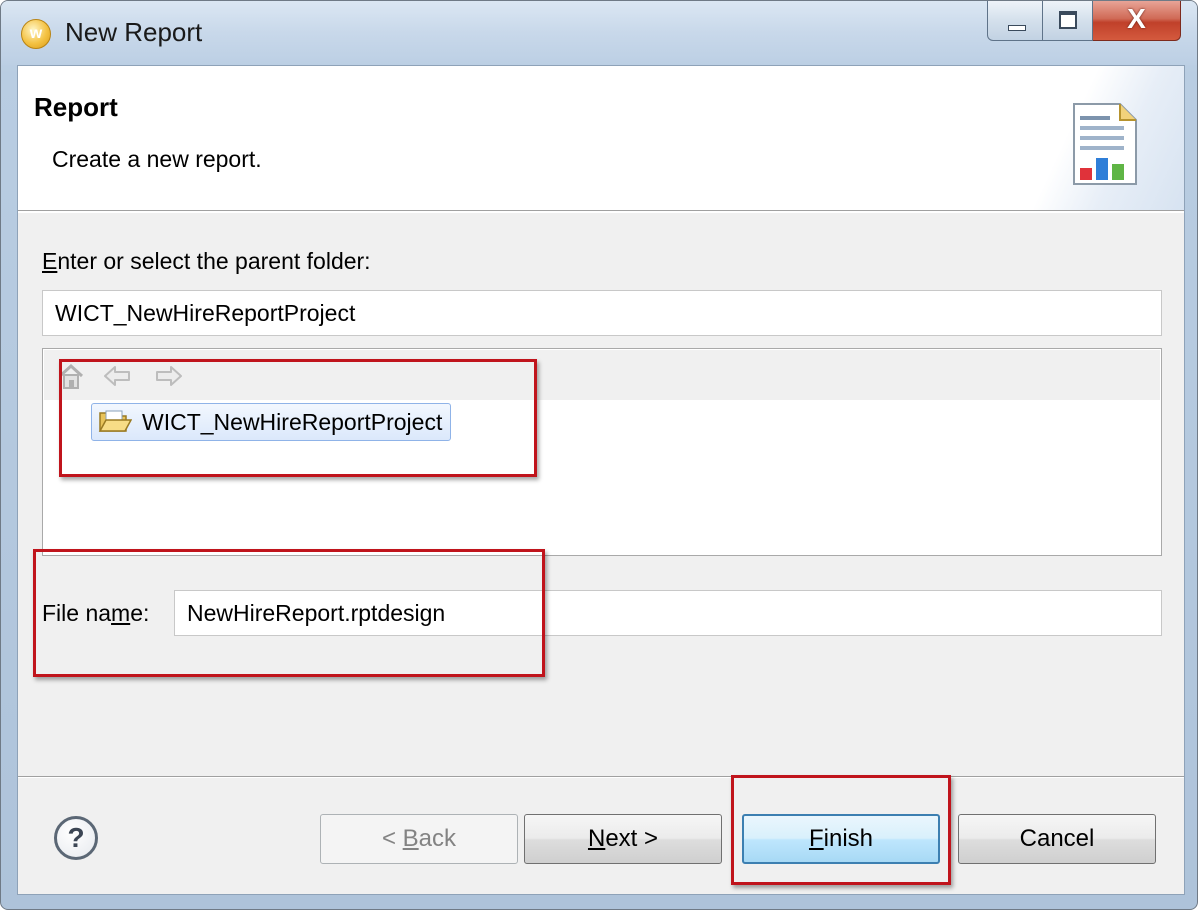 This screenshot has width=1200, height=912. What do you see at coordinates (419, 839) in the screenshot?
I see `back-button: < Back` at bounding box center [419, 839].